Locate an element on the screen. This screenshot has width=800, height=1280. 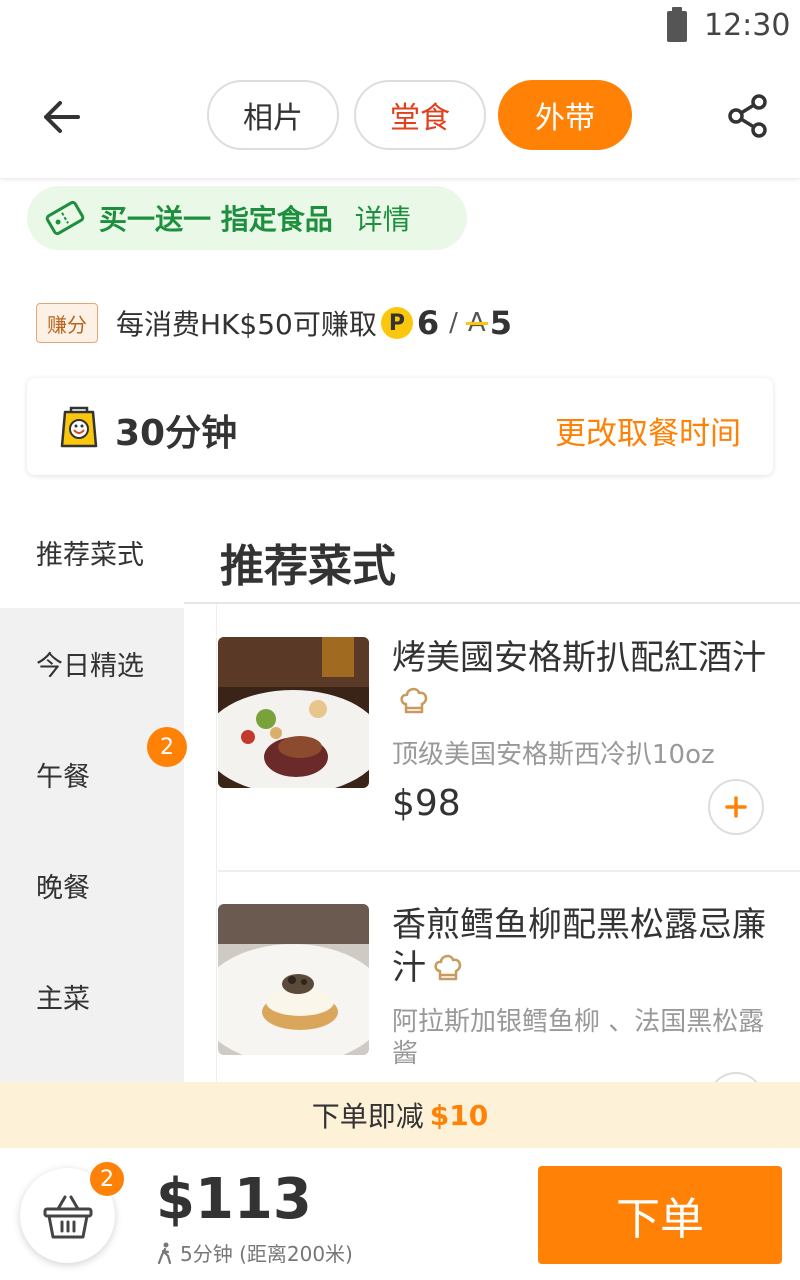
p-points-value: 6 is located at coordinates (428, 323).